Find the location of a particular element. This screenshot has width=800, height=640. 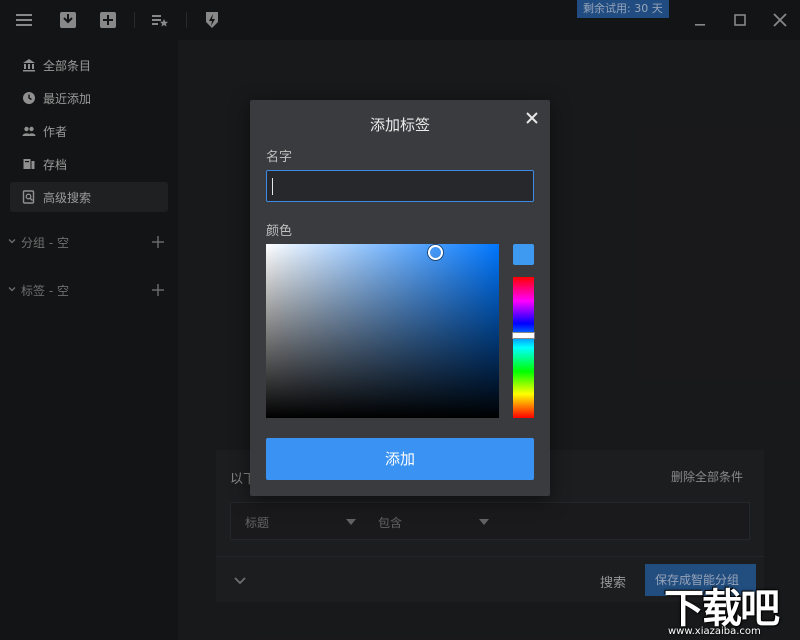

watermark-url: www.xiazaiba.com is located at coordinates (714, 631).